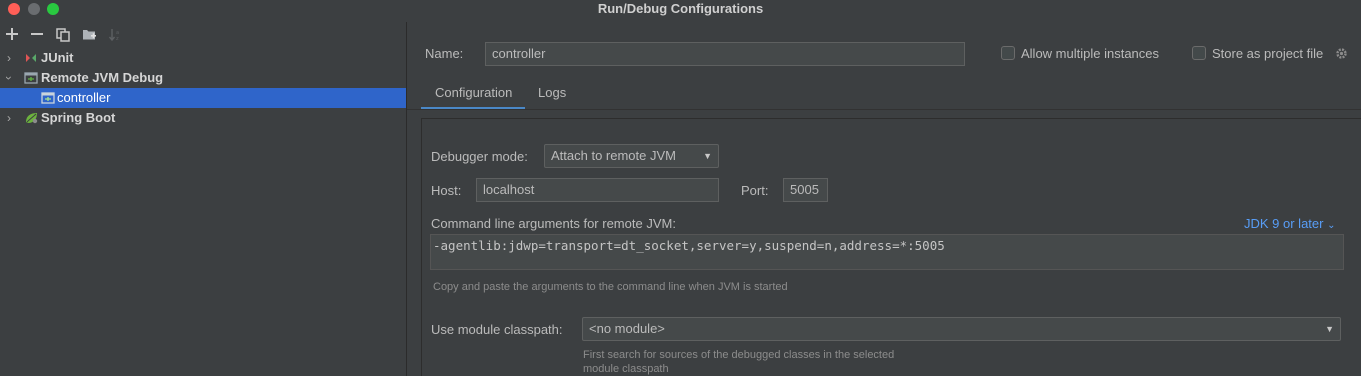  What do you see at coordinates (203, 35) in the screenshot?
I see `sidebar-toolbar: az` at bounding box center [203, 35].